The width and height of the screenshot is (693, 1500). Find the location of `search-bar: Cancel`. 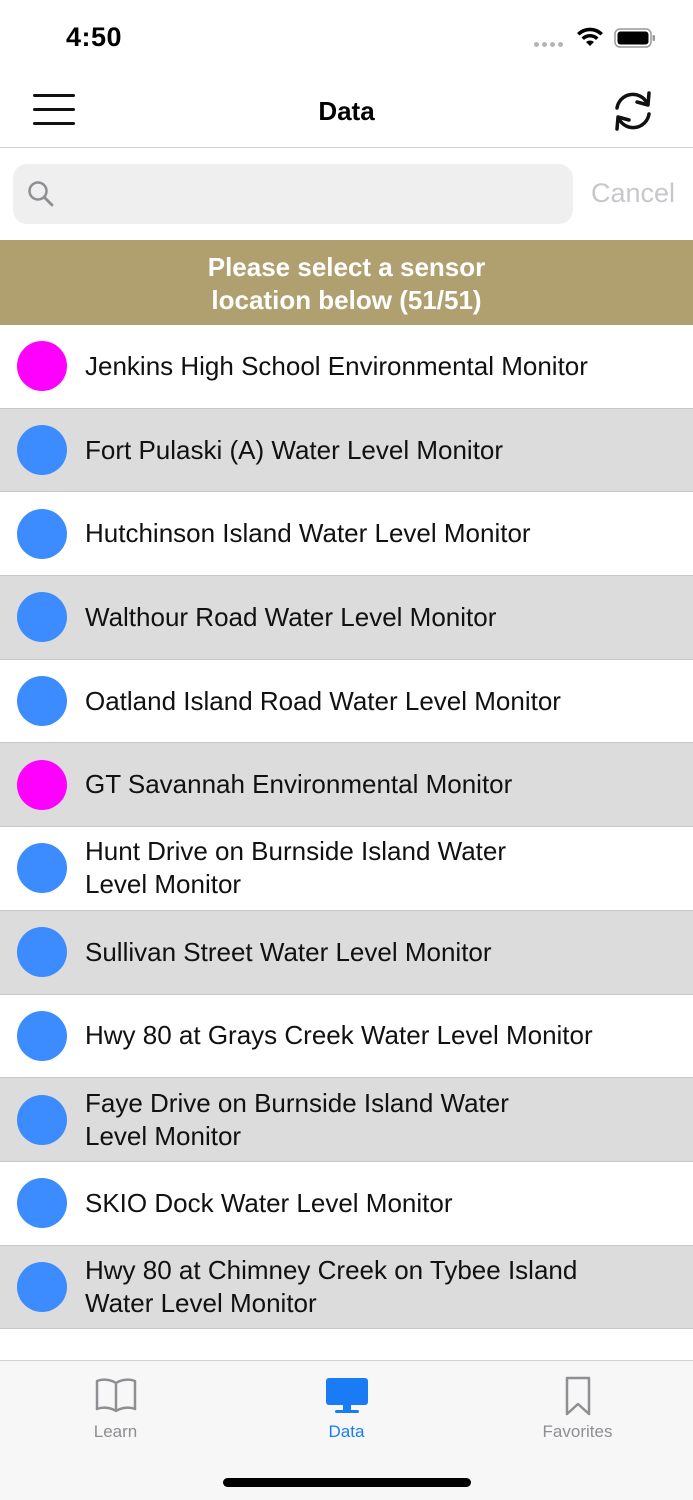

search-bar: Cancel is located at coordinates (346, 194).